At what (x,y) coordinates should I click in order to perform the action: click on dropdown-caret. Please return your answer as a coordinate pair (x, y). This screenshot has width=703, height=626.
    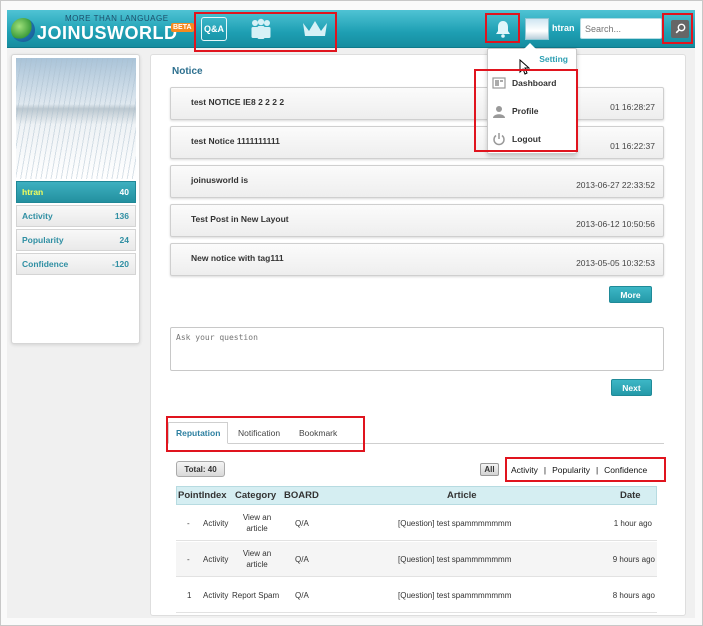
    Looking at the image, I should click on (530, 46).